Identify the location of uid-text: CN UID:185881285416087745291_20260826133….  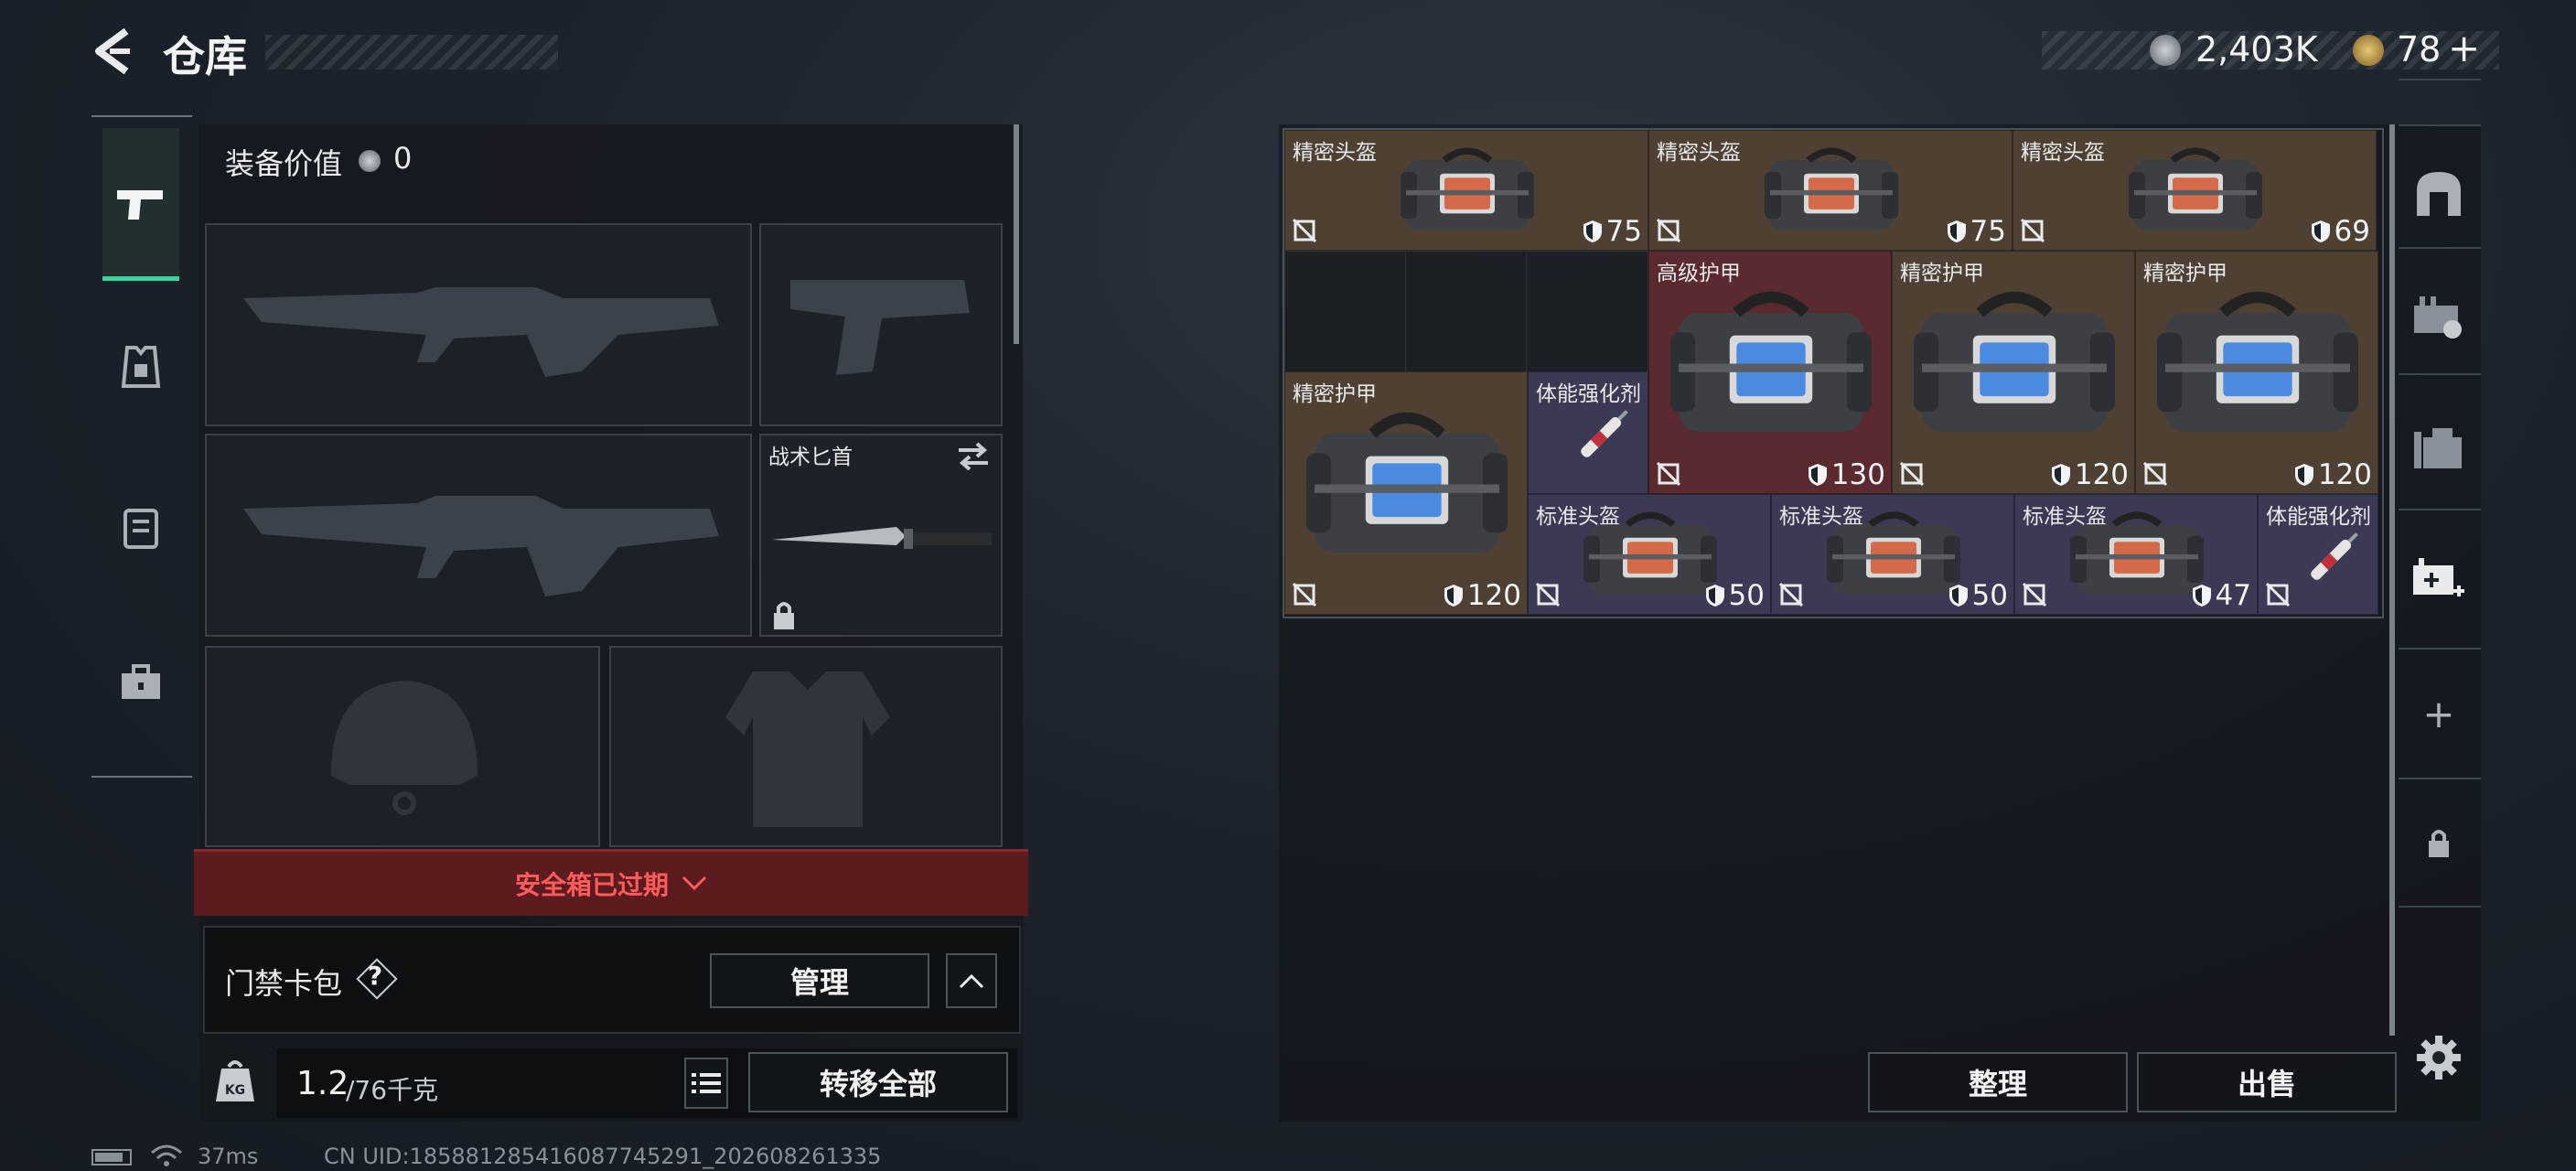
(603, 1156).